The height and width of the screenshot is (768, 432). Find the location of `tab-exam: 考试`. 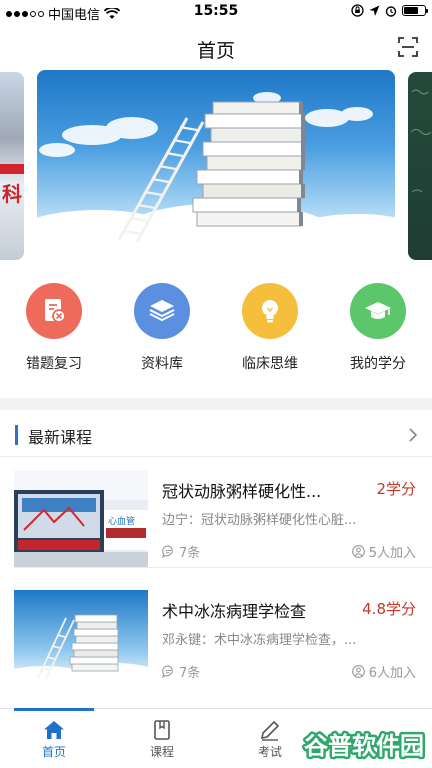

tab-exam: 考试 is located at coordinates (270, 734).